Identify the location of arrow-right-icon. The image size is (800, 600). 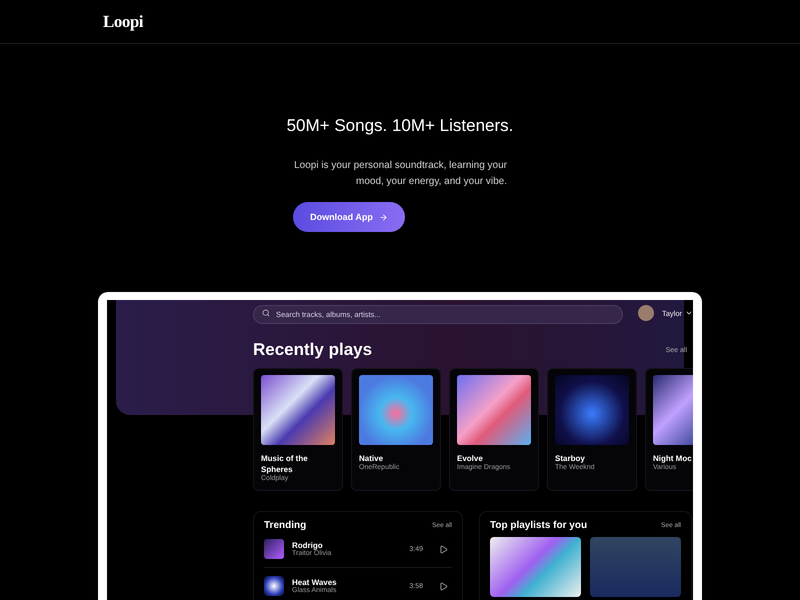
(383, 217).